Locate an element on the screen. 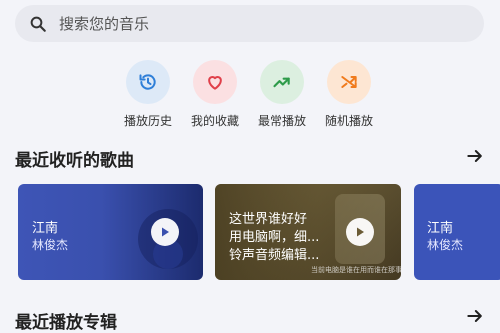 This screenshot has width=500, height=333. quick-action-shuffle: 随机播放 is located at coordinates (349, 94).